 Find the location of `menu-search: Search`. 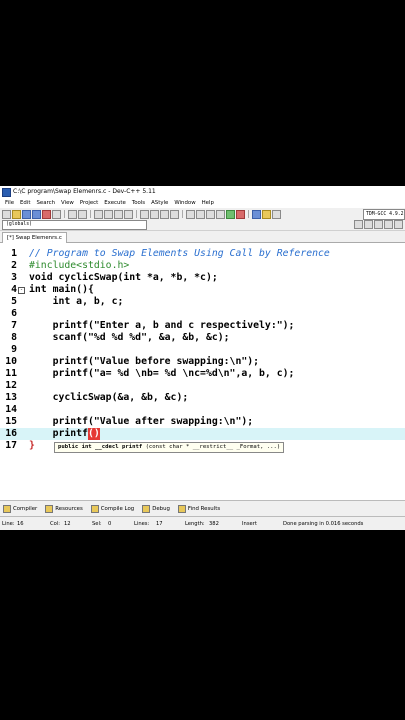

menu-search: Search is located at coordinates (45, 203).